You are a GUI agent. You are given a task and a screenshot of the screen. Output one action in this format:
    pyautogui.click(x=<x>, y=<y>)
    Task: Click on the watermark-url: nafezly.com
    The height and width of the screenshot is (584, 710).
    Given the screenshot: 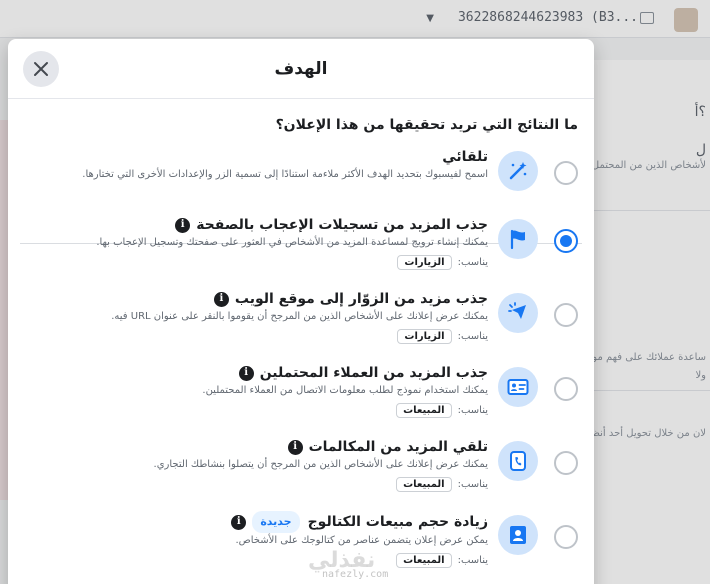 What is the action you would take?
    pyautogui.click(x=355, y=574)
    